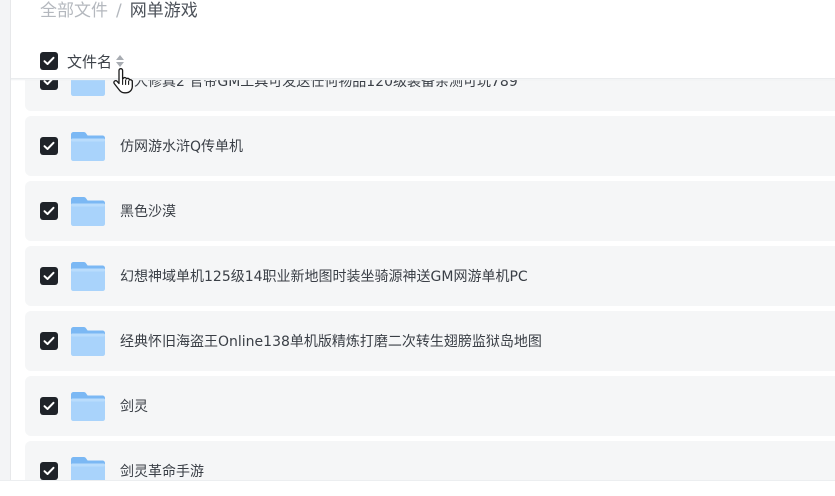 The height and width of the screenshot is (496, 835). What do you see at coordinates (134, 406) in the screenshot?
I see `file-name: 剑灵` at bounding box center [134, 406].